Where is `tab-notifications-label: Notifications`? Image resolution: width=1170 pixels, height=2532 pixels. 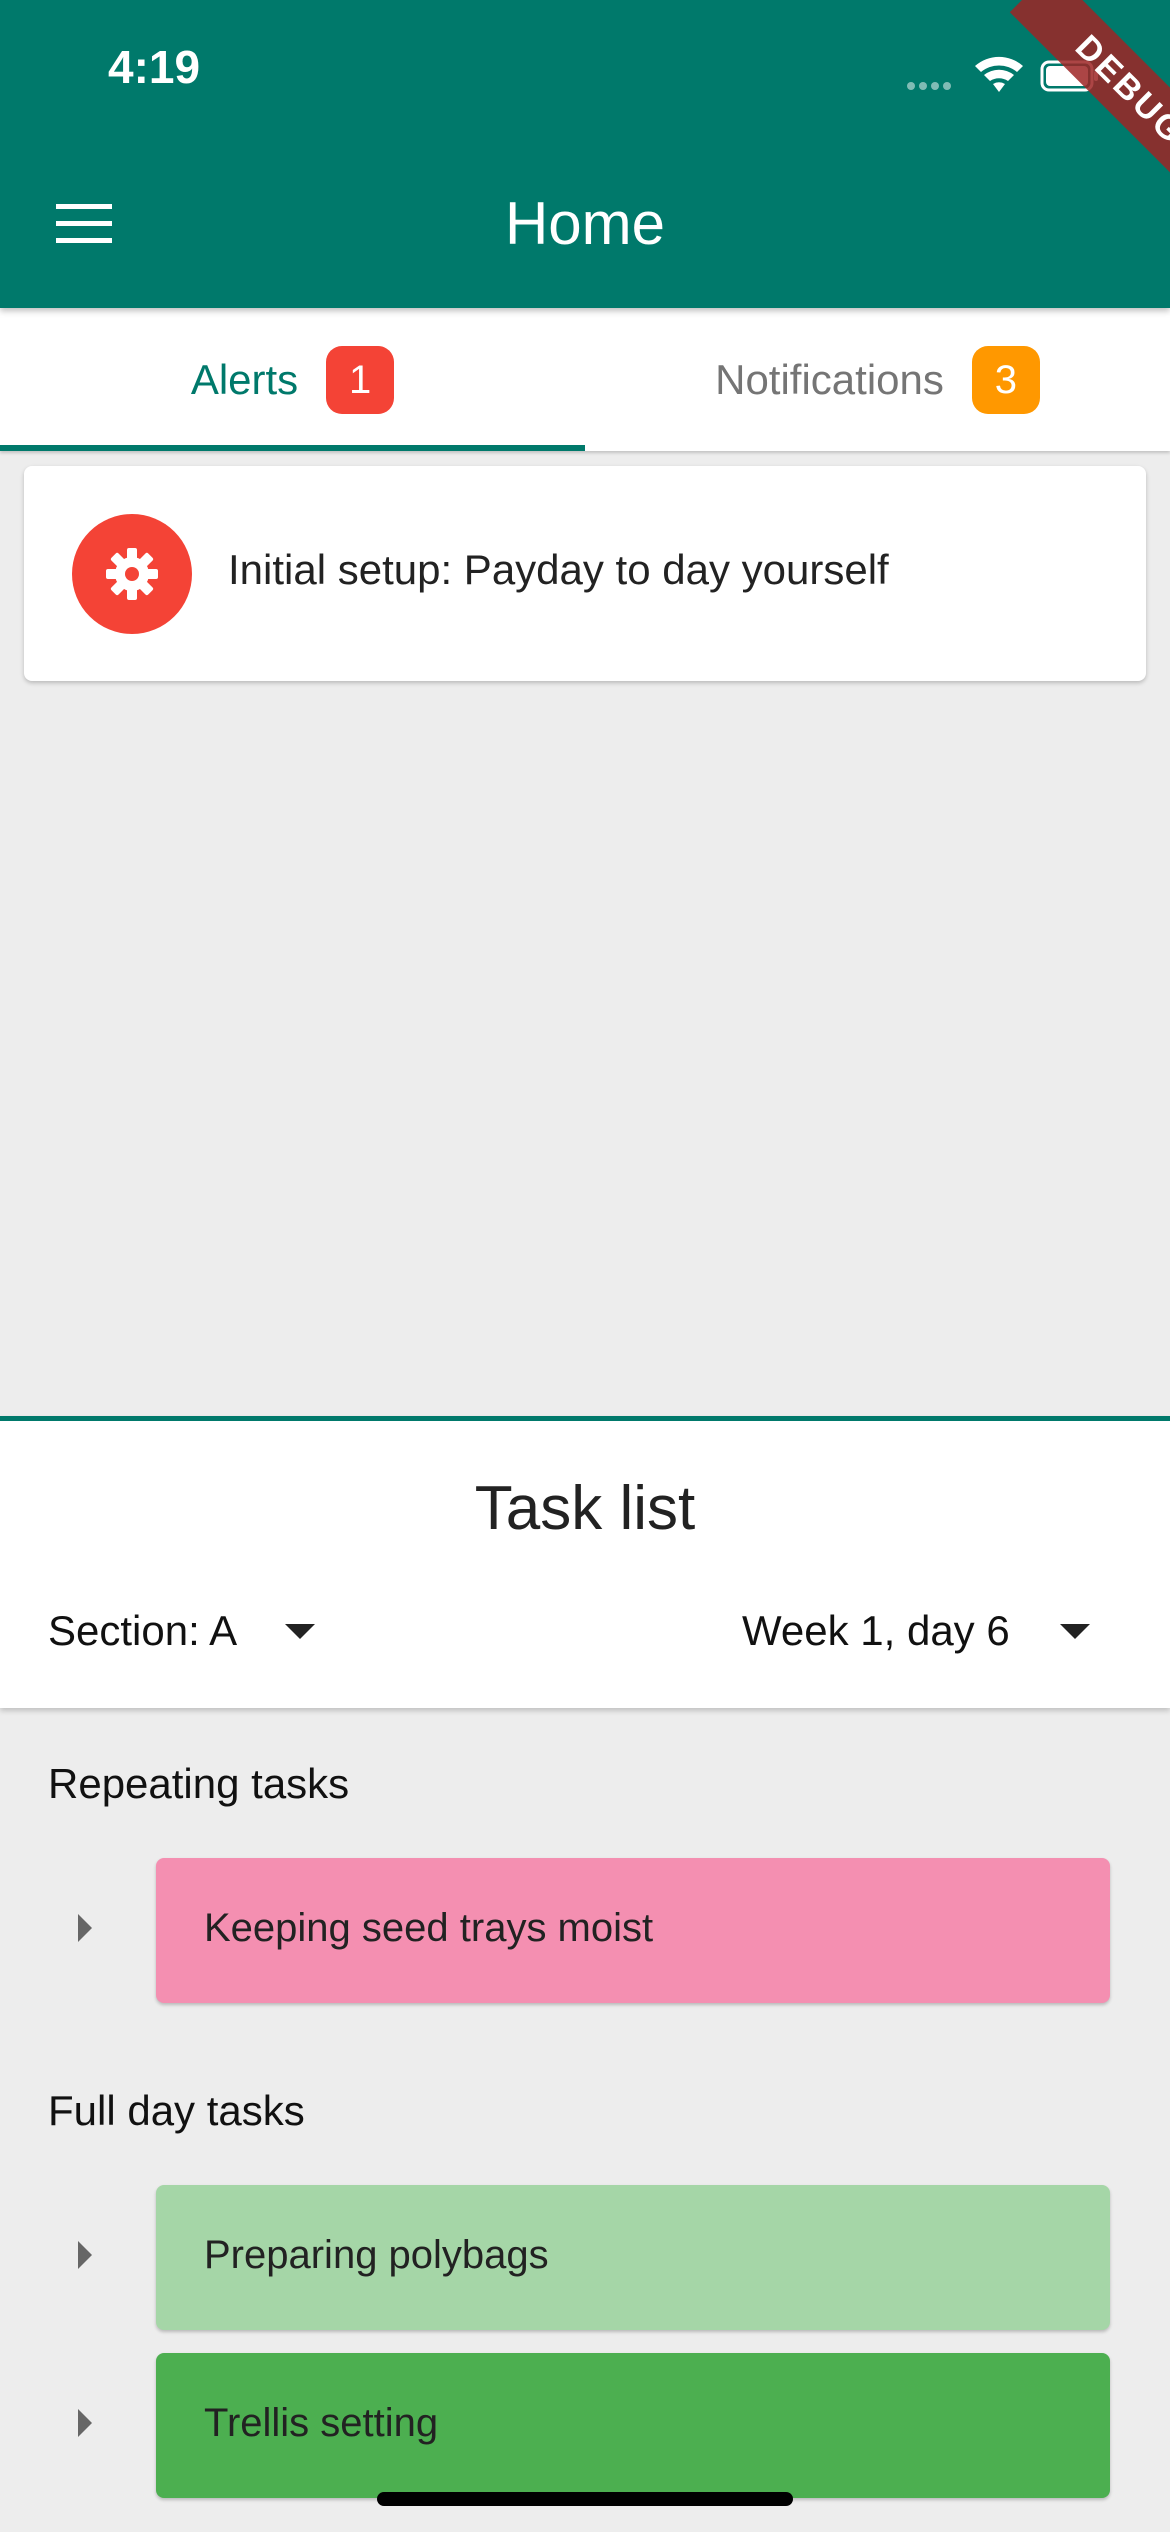 tab-notifications-label: Notifications is located at coordinates (829, 379).